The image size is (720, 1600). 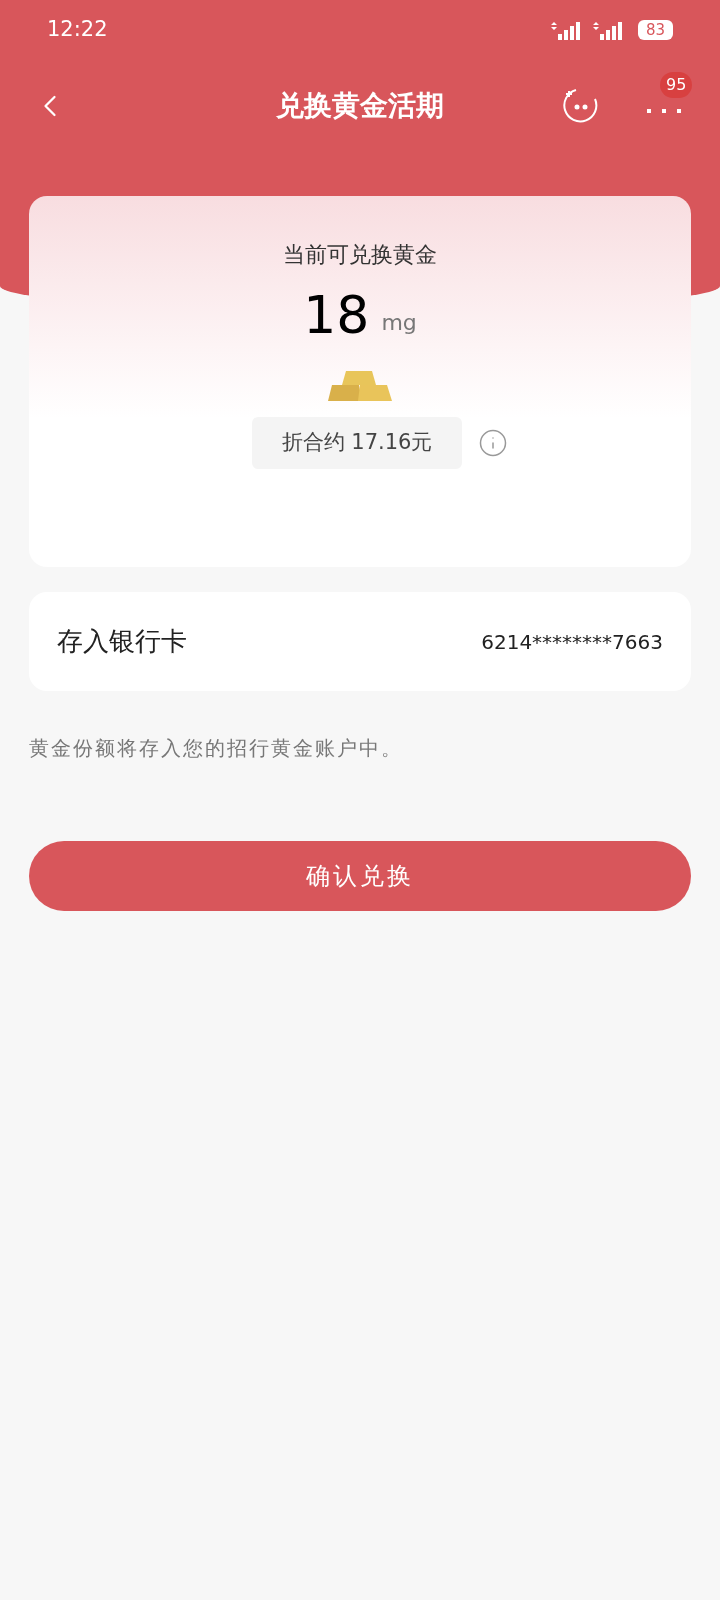 What do you see at coordinates (360, 255) in the screenshot?
I see `card-label: 当前可兑换黄金` at bounding box center [360, 255].